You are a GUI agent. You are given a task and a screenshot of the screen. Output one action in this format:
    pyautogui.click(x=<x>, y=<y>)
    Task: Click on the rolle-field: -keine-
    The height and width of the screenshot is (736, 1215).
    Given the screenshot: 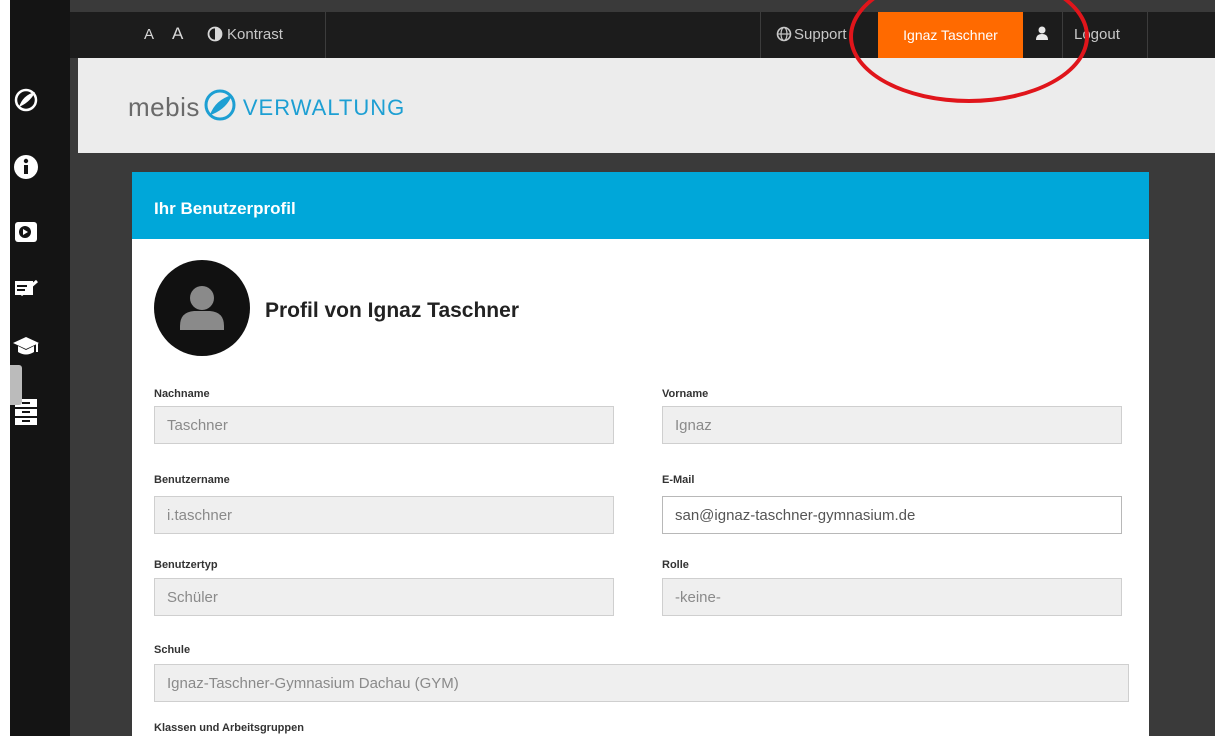 What is the action you would take?
    pyautogui.click(x=892, y=597)
    